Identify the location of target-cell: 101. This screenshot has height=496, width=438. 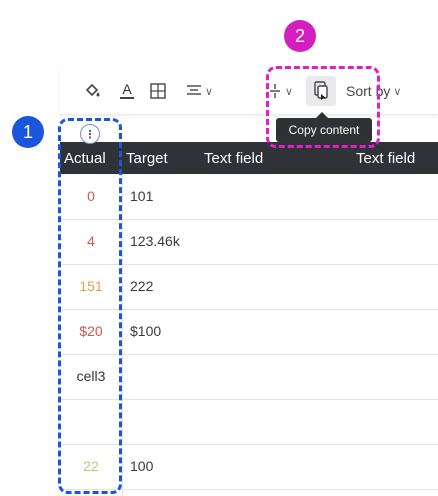
(166, 196).